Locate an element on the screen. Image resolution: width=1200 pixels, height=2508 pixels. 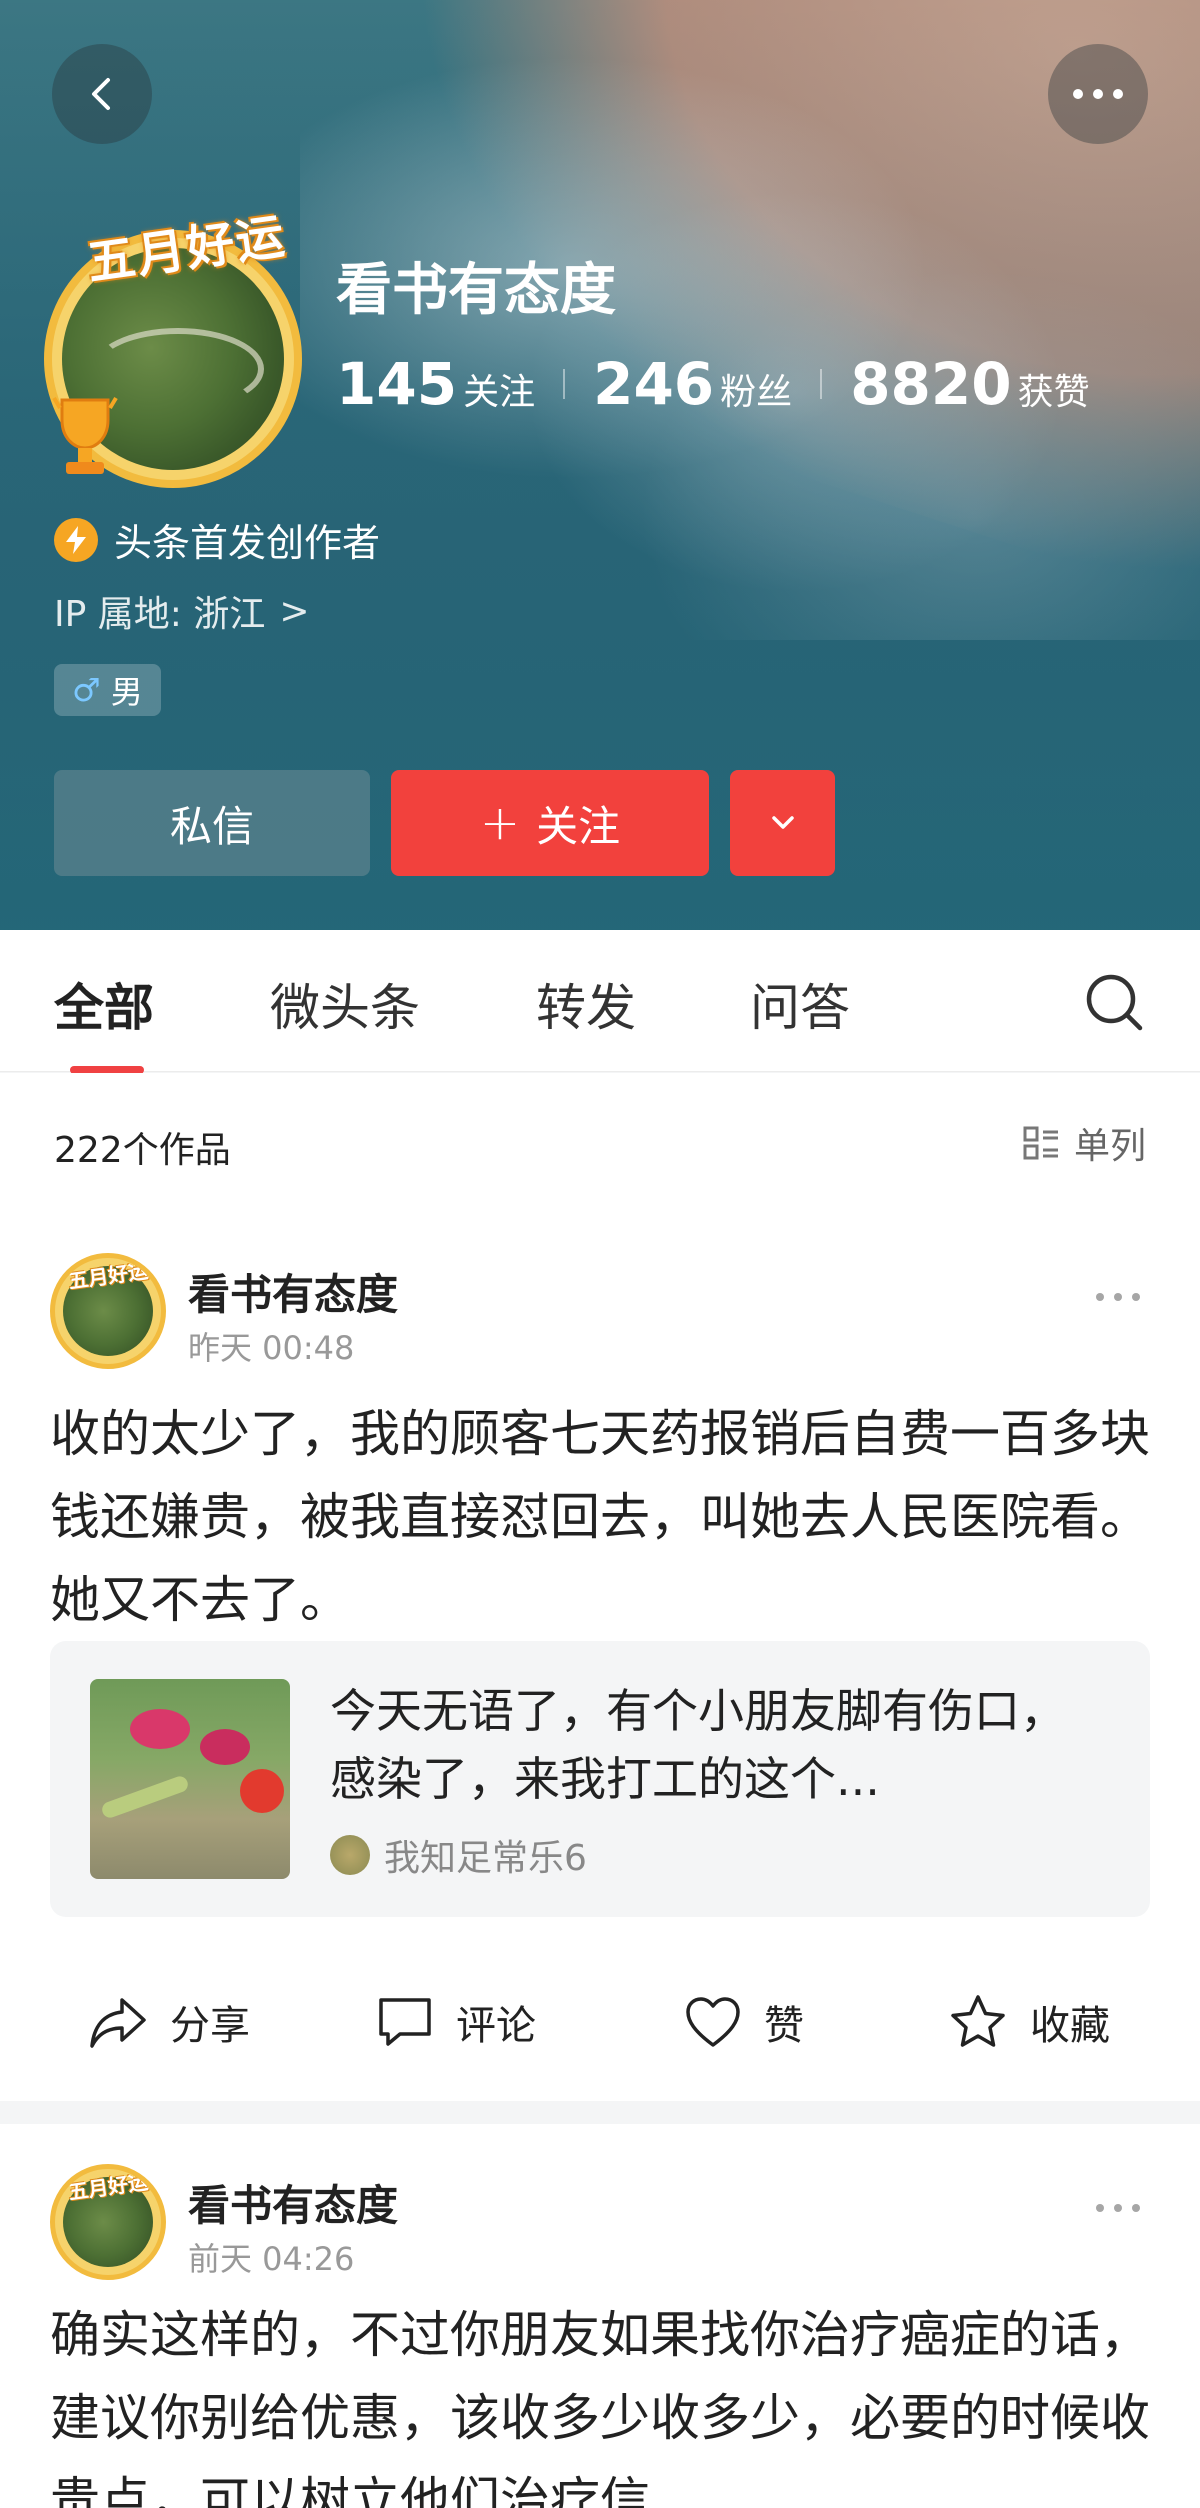
content-tabs: 全部 微头条 转发 问答 is located at coordinates (600, 1001).